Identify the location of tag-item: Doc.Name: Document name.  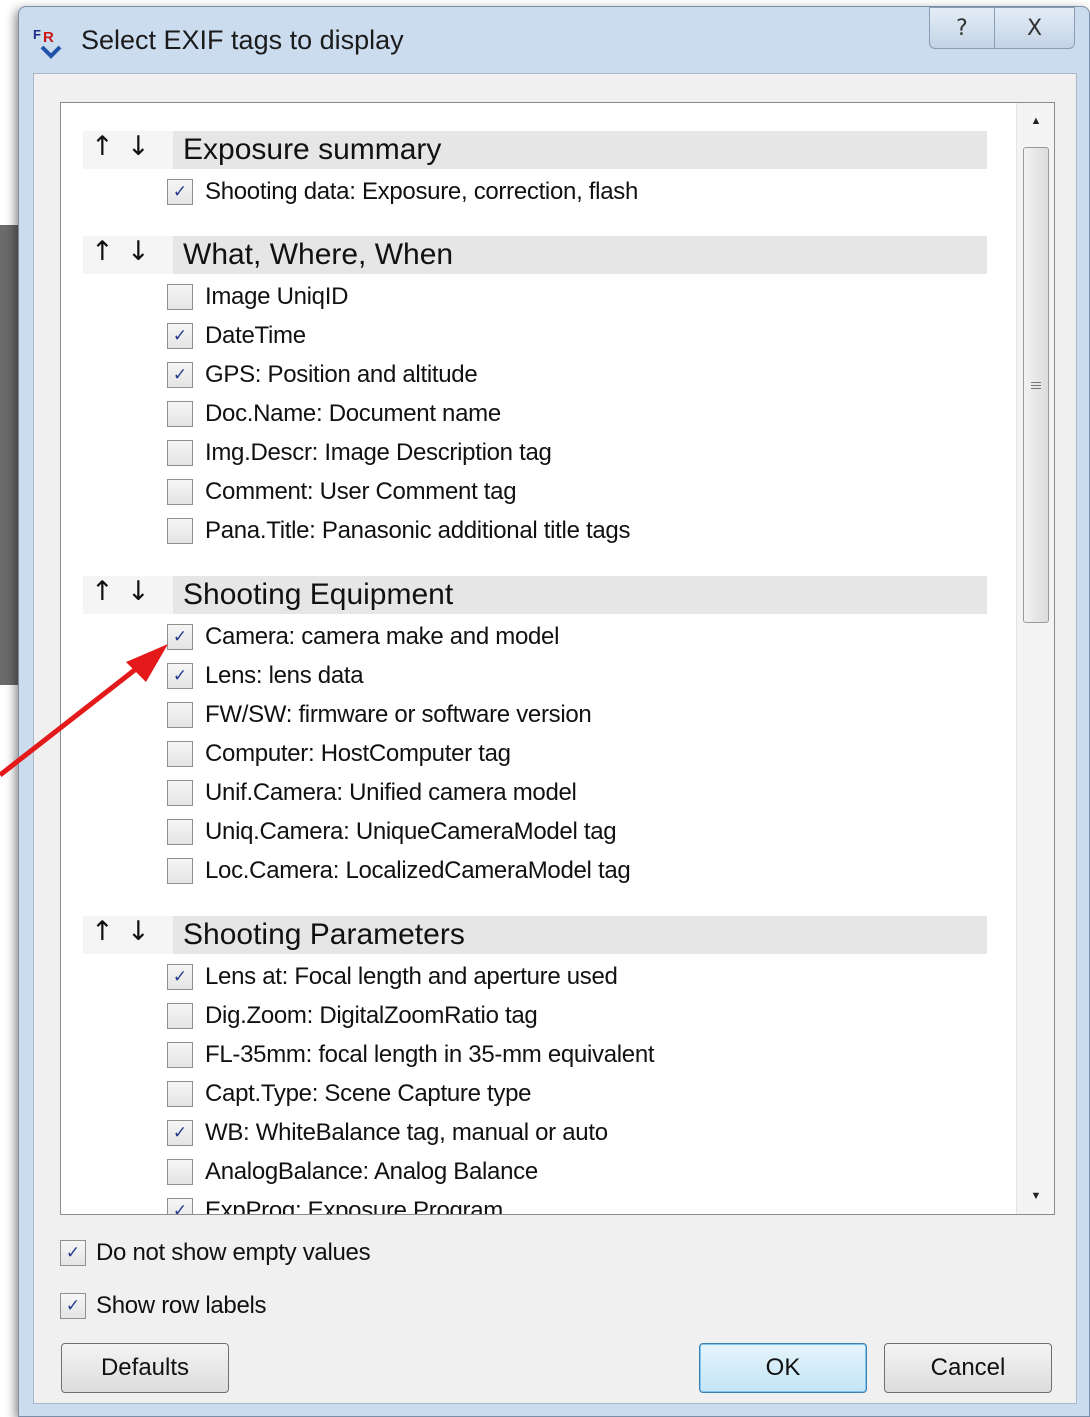
(334, 414).